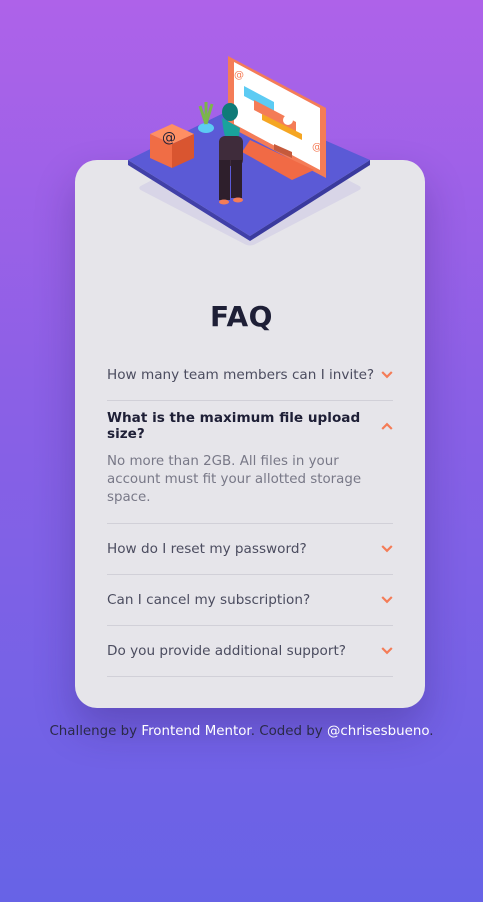 Image resolution: width=483 pixels, height=902 pixels. I want to click on faq-question-button: What is the maximum file upload size?, so click(250, 426).